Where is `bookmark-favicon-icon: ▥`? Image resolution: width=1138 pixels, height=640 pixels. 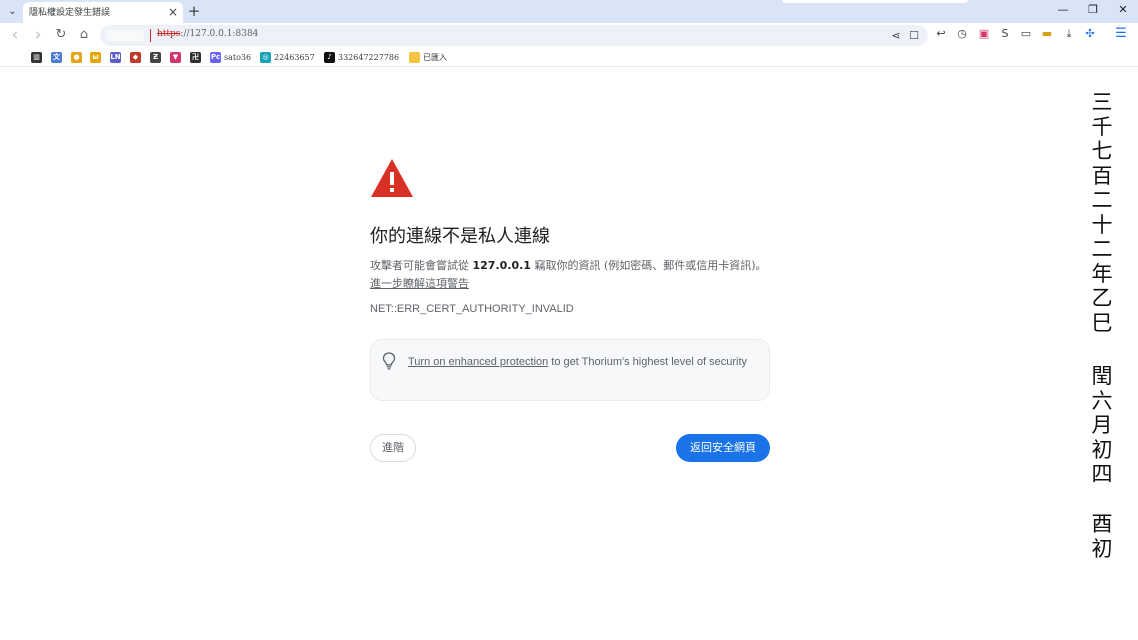
bookmark-favicon-icon: ▥ is located at coordinates (36, 57).